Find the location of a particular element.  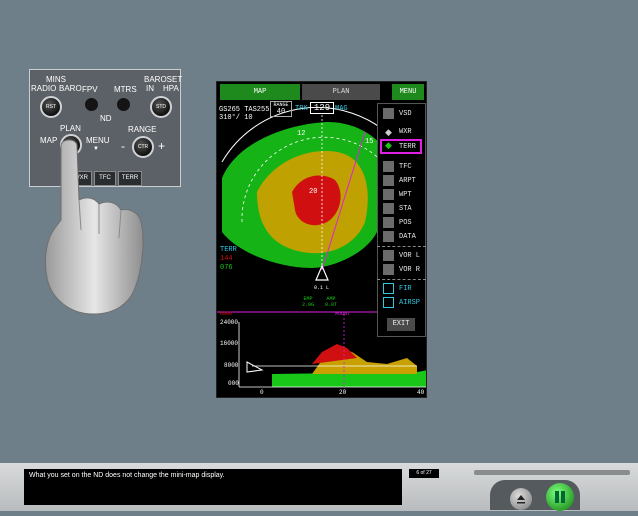

menu-divider is located at coordinates (401, 246).